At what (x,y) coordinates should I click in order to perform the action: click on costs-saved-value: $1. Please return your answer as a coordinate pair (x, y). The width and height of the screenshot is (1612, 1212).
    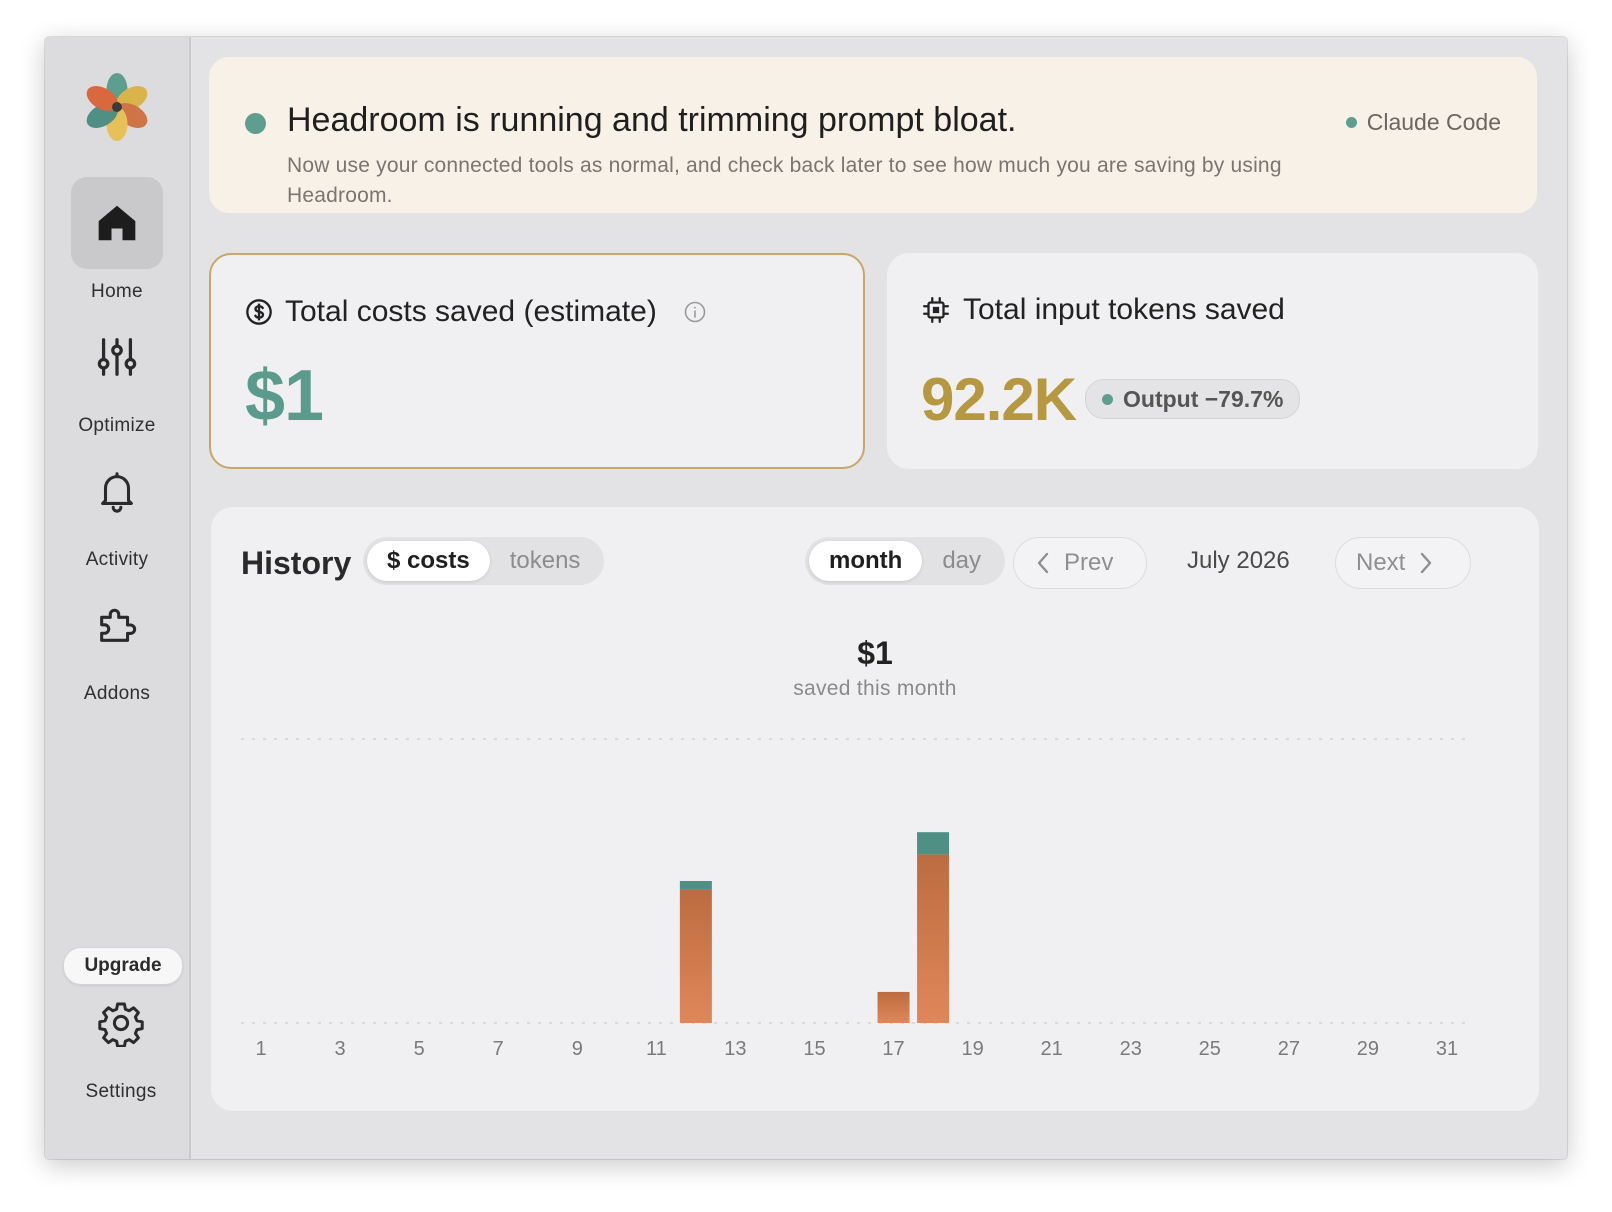
    Looking at the image, I should click on (284, 396).